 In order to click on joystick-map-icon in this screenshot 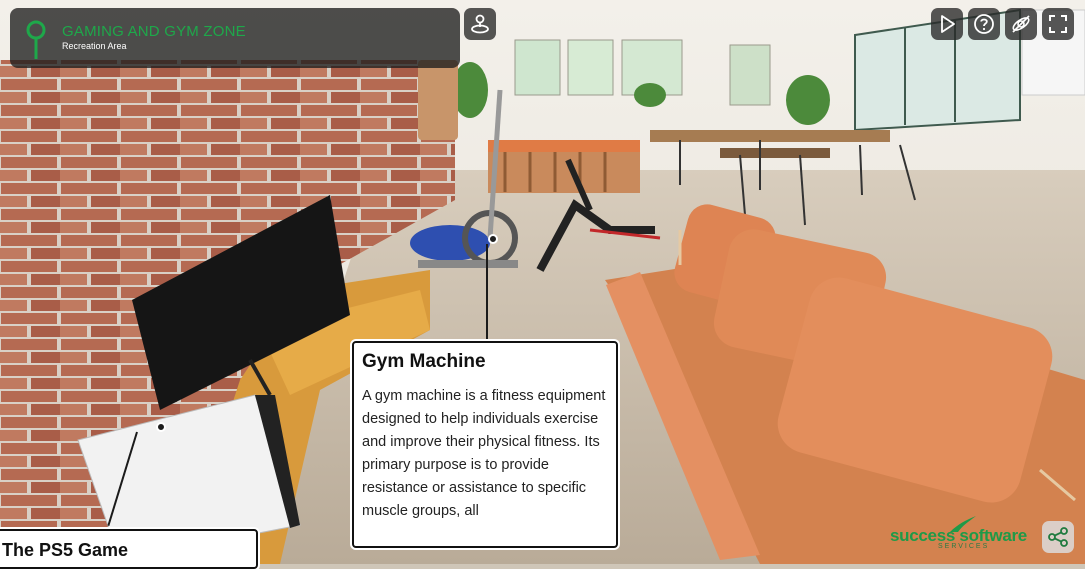, I will do `click(480, 24)`.